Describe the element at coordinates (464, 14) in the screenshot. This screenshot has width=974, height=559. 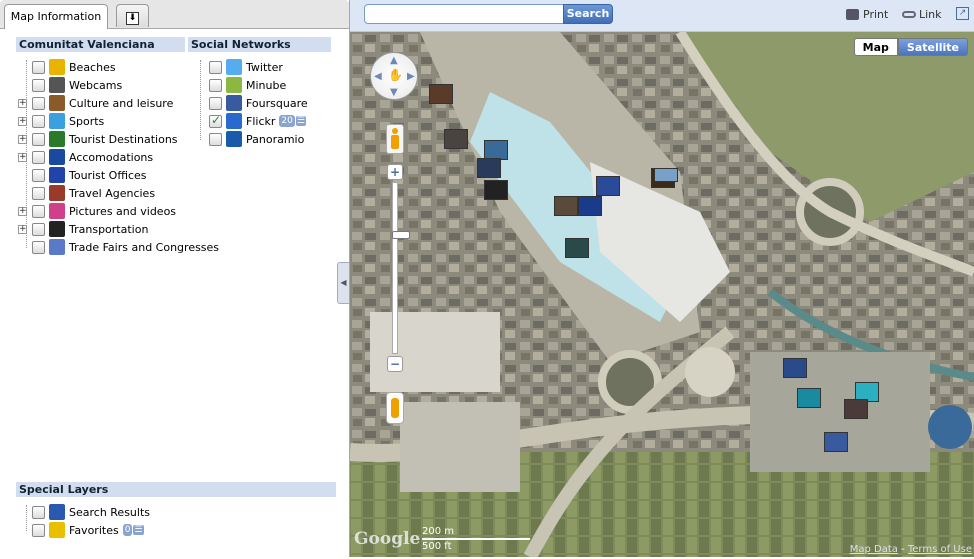
I see `search-input` at that location.